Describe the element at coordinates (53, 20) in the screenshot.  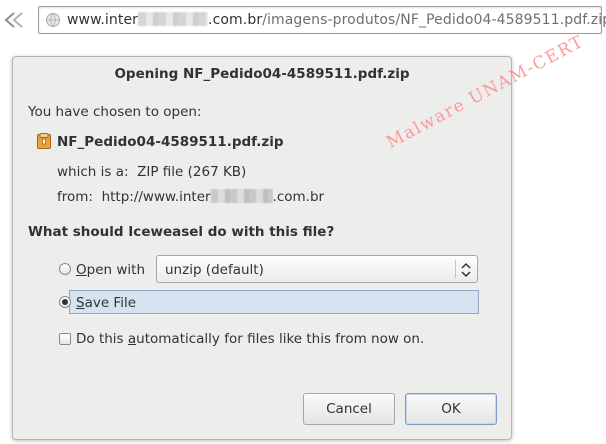
I see `globe-icon` at that location.